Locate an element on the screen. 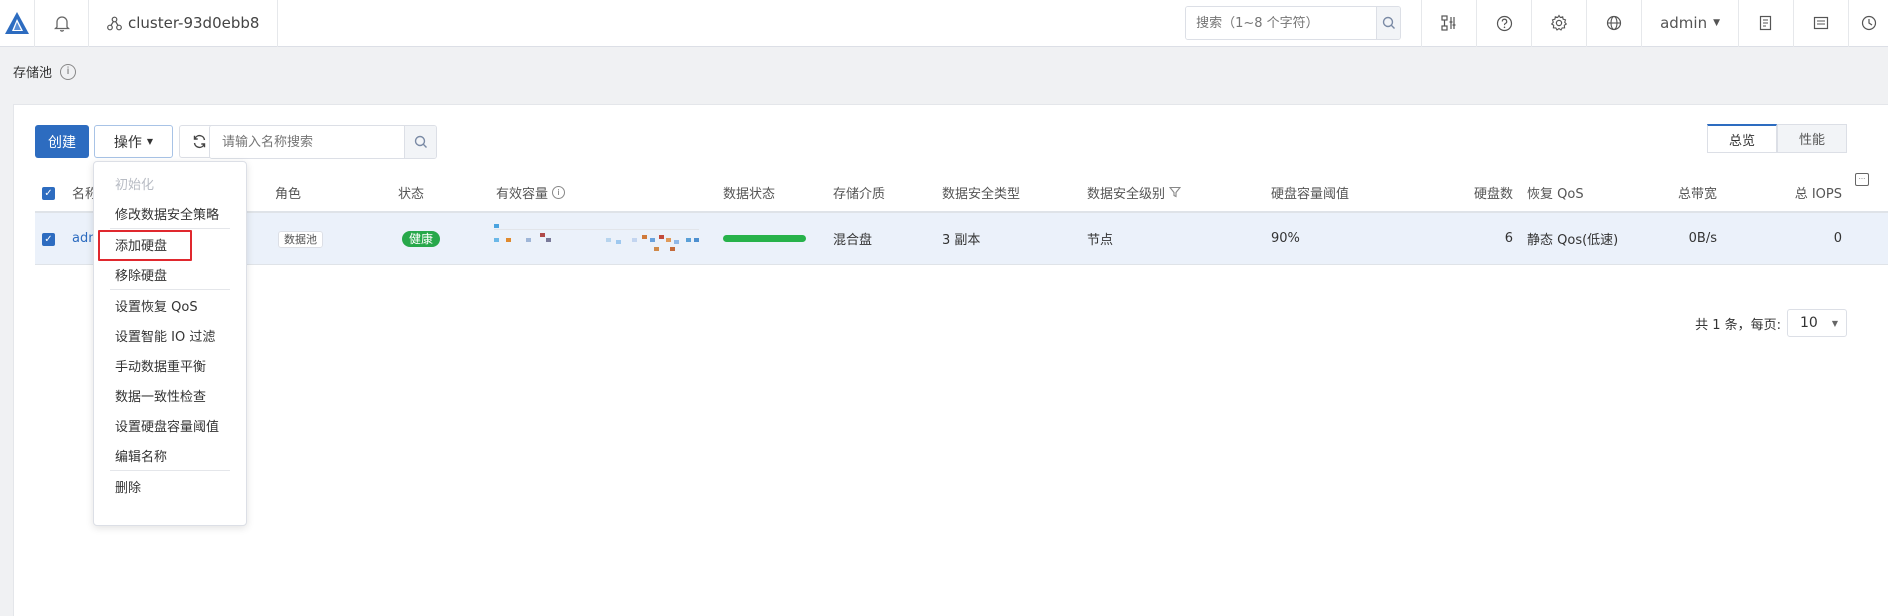 The image size is (1888, 616). role-tag: 数据池 is located at coordinates (300, 239).